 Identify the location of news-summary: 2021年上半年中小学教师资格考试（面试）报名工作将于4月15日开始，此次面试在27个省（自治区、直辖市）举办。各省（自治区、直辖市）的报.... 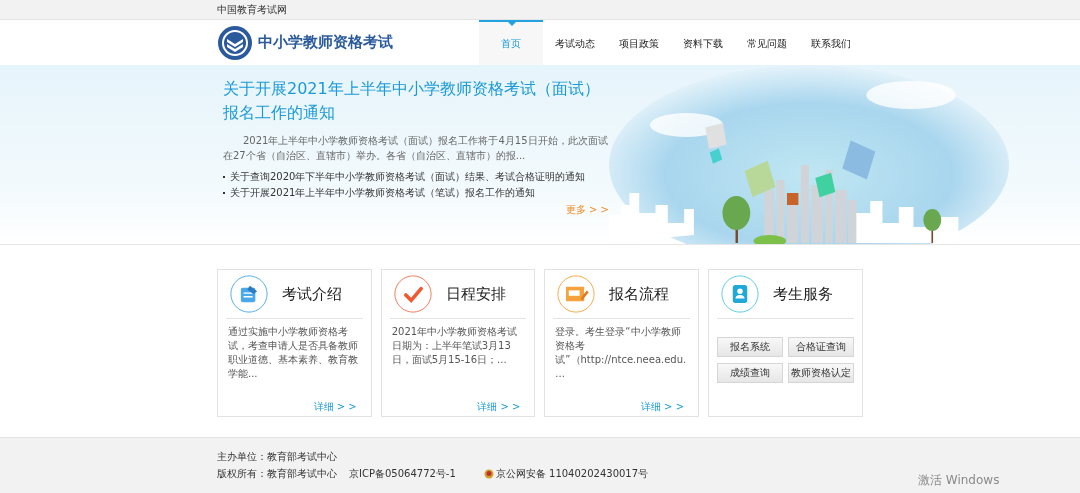
(416, 148).